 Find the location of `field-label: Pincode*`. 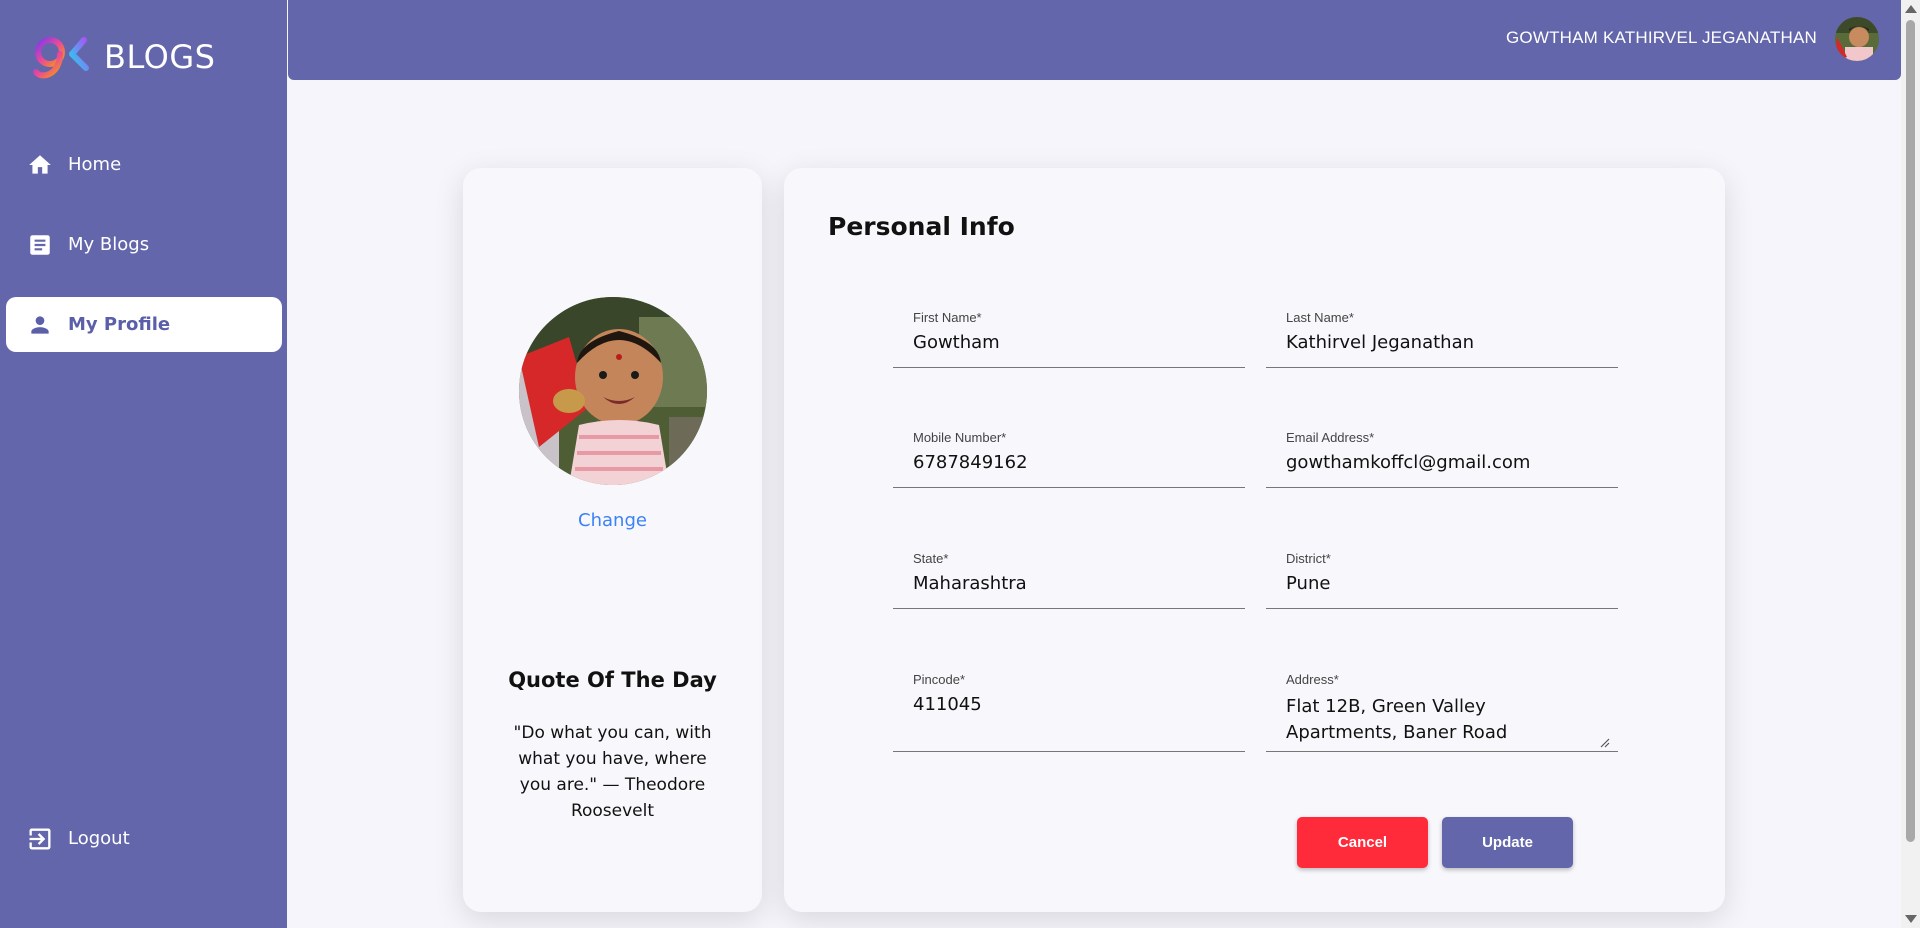

field-label: Pincode* is located at coordinates (939, 679).